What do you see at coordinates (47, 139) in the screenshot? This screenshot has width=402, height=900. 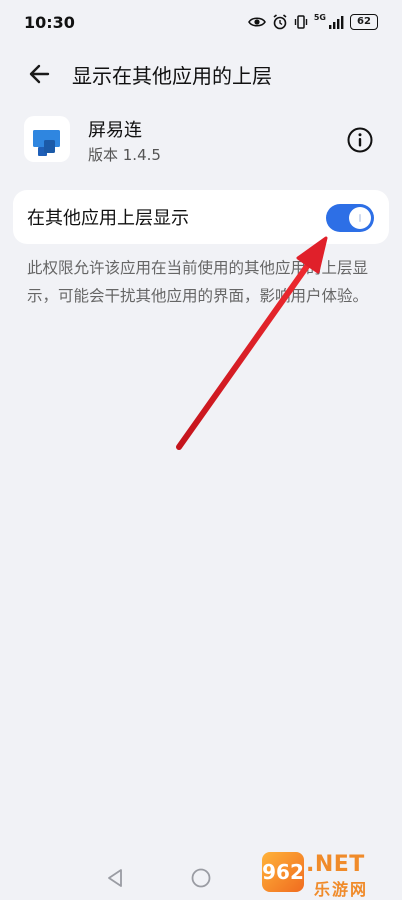 I see `monitor-app-icon` at bounding box center [47, 139].